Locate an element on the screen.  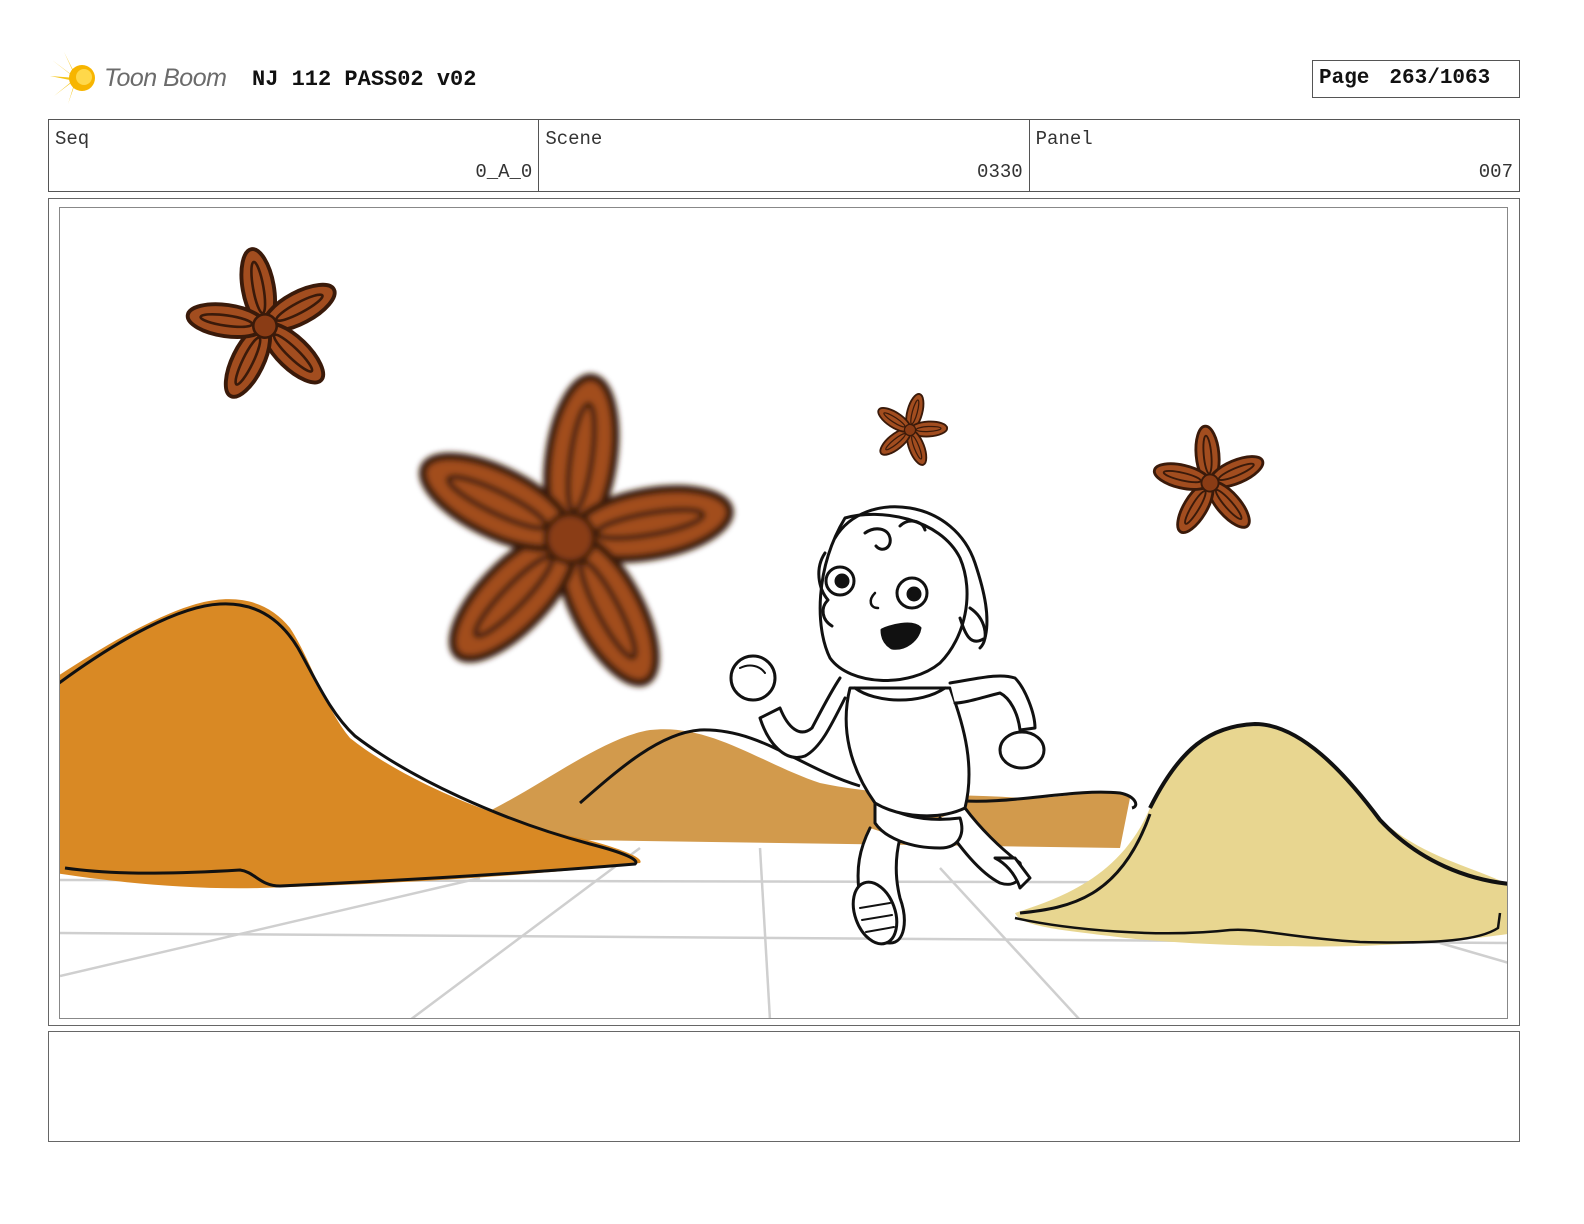
logo-text: Toon Boom is located at coordinates (165, 78).